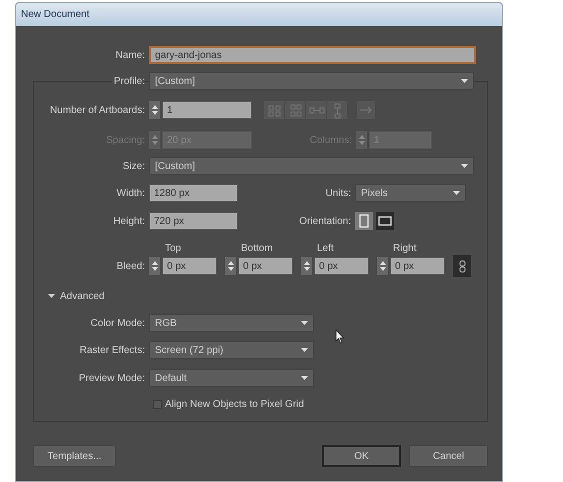  I want to click on checkbox-label: Align New Objects to Pixel Grid, so click(234, 405).